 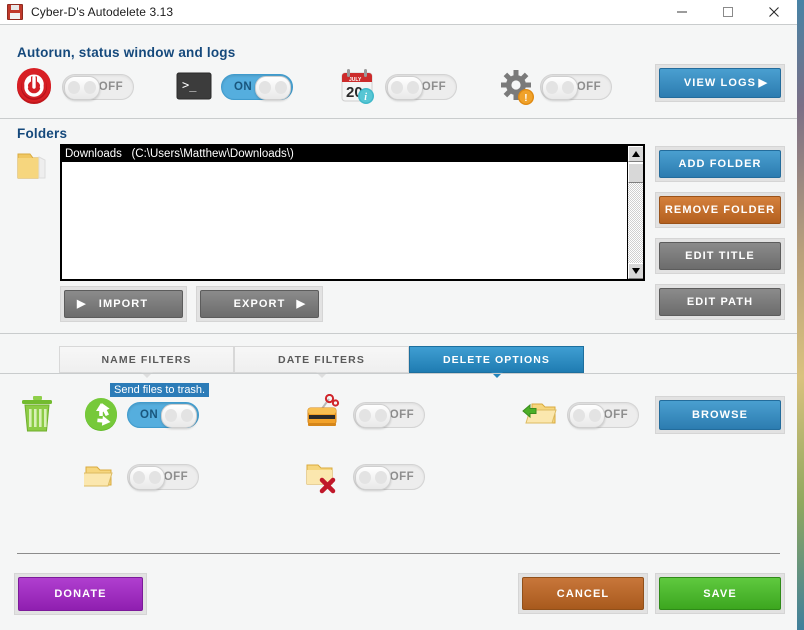 I want to click on autorun-section-heading: Autorun, status window and logs, so click(x=126, y=52).